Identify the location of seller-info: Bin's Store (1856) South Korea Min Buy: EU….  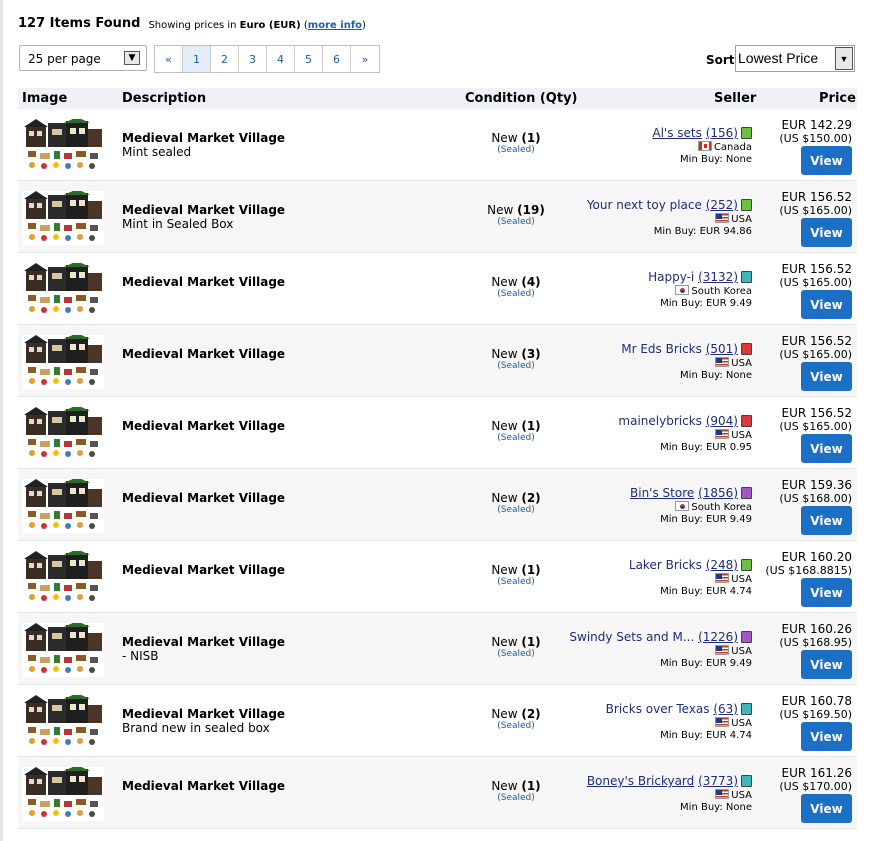
(691, 505).